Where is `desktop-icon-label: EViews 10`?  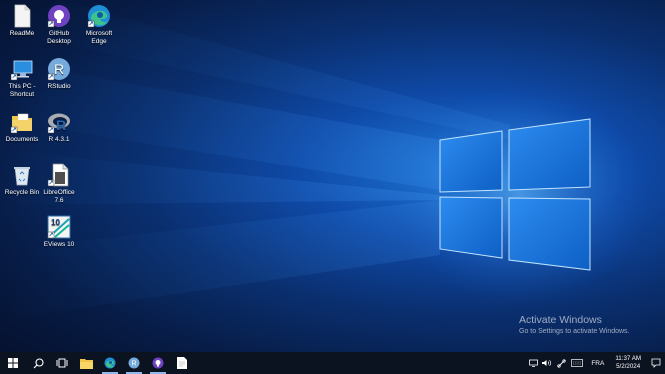
desktop-icon-label: EViews 10 is located at coordinates (59, 244).